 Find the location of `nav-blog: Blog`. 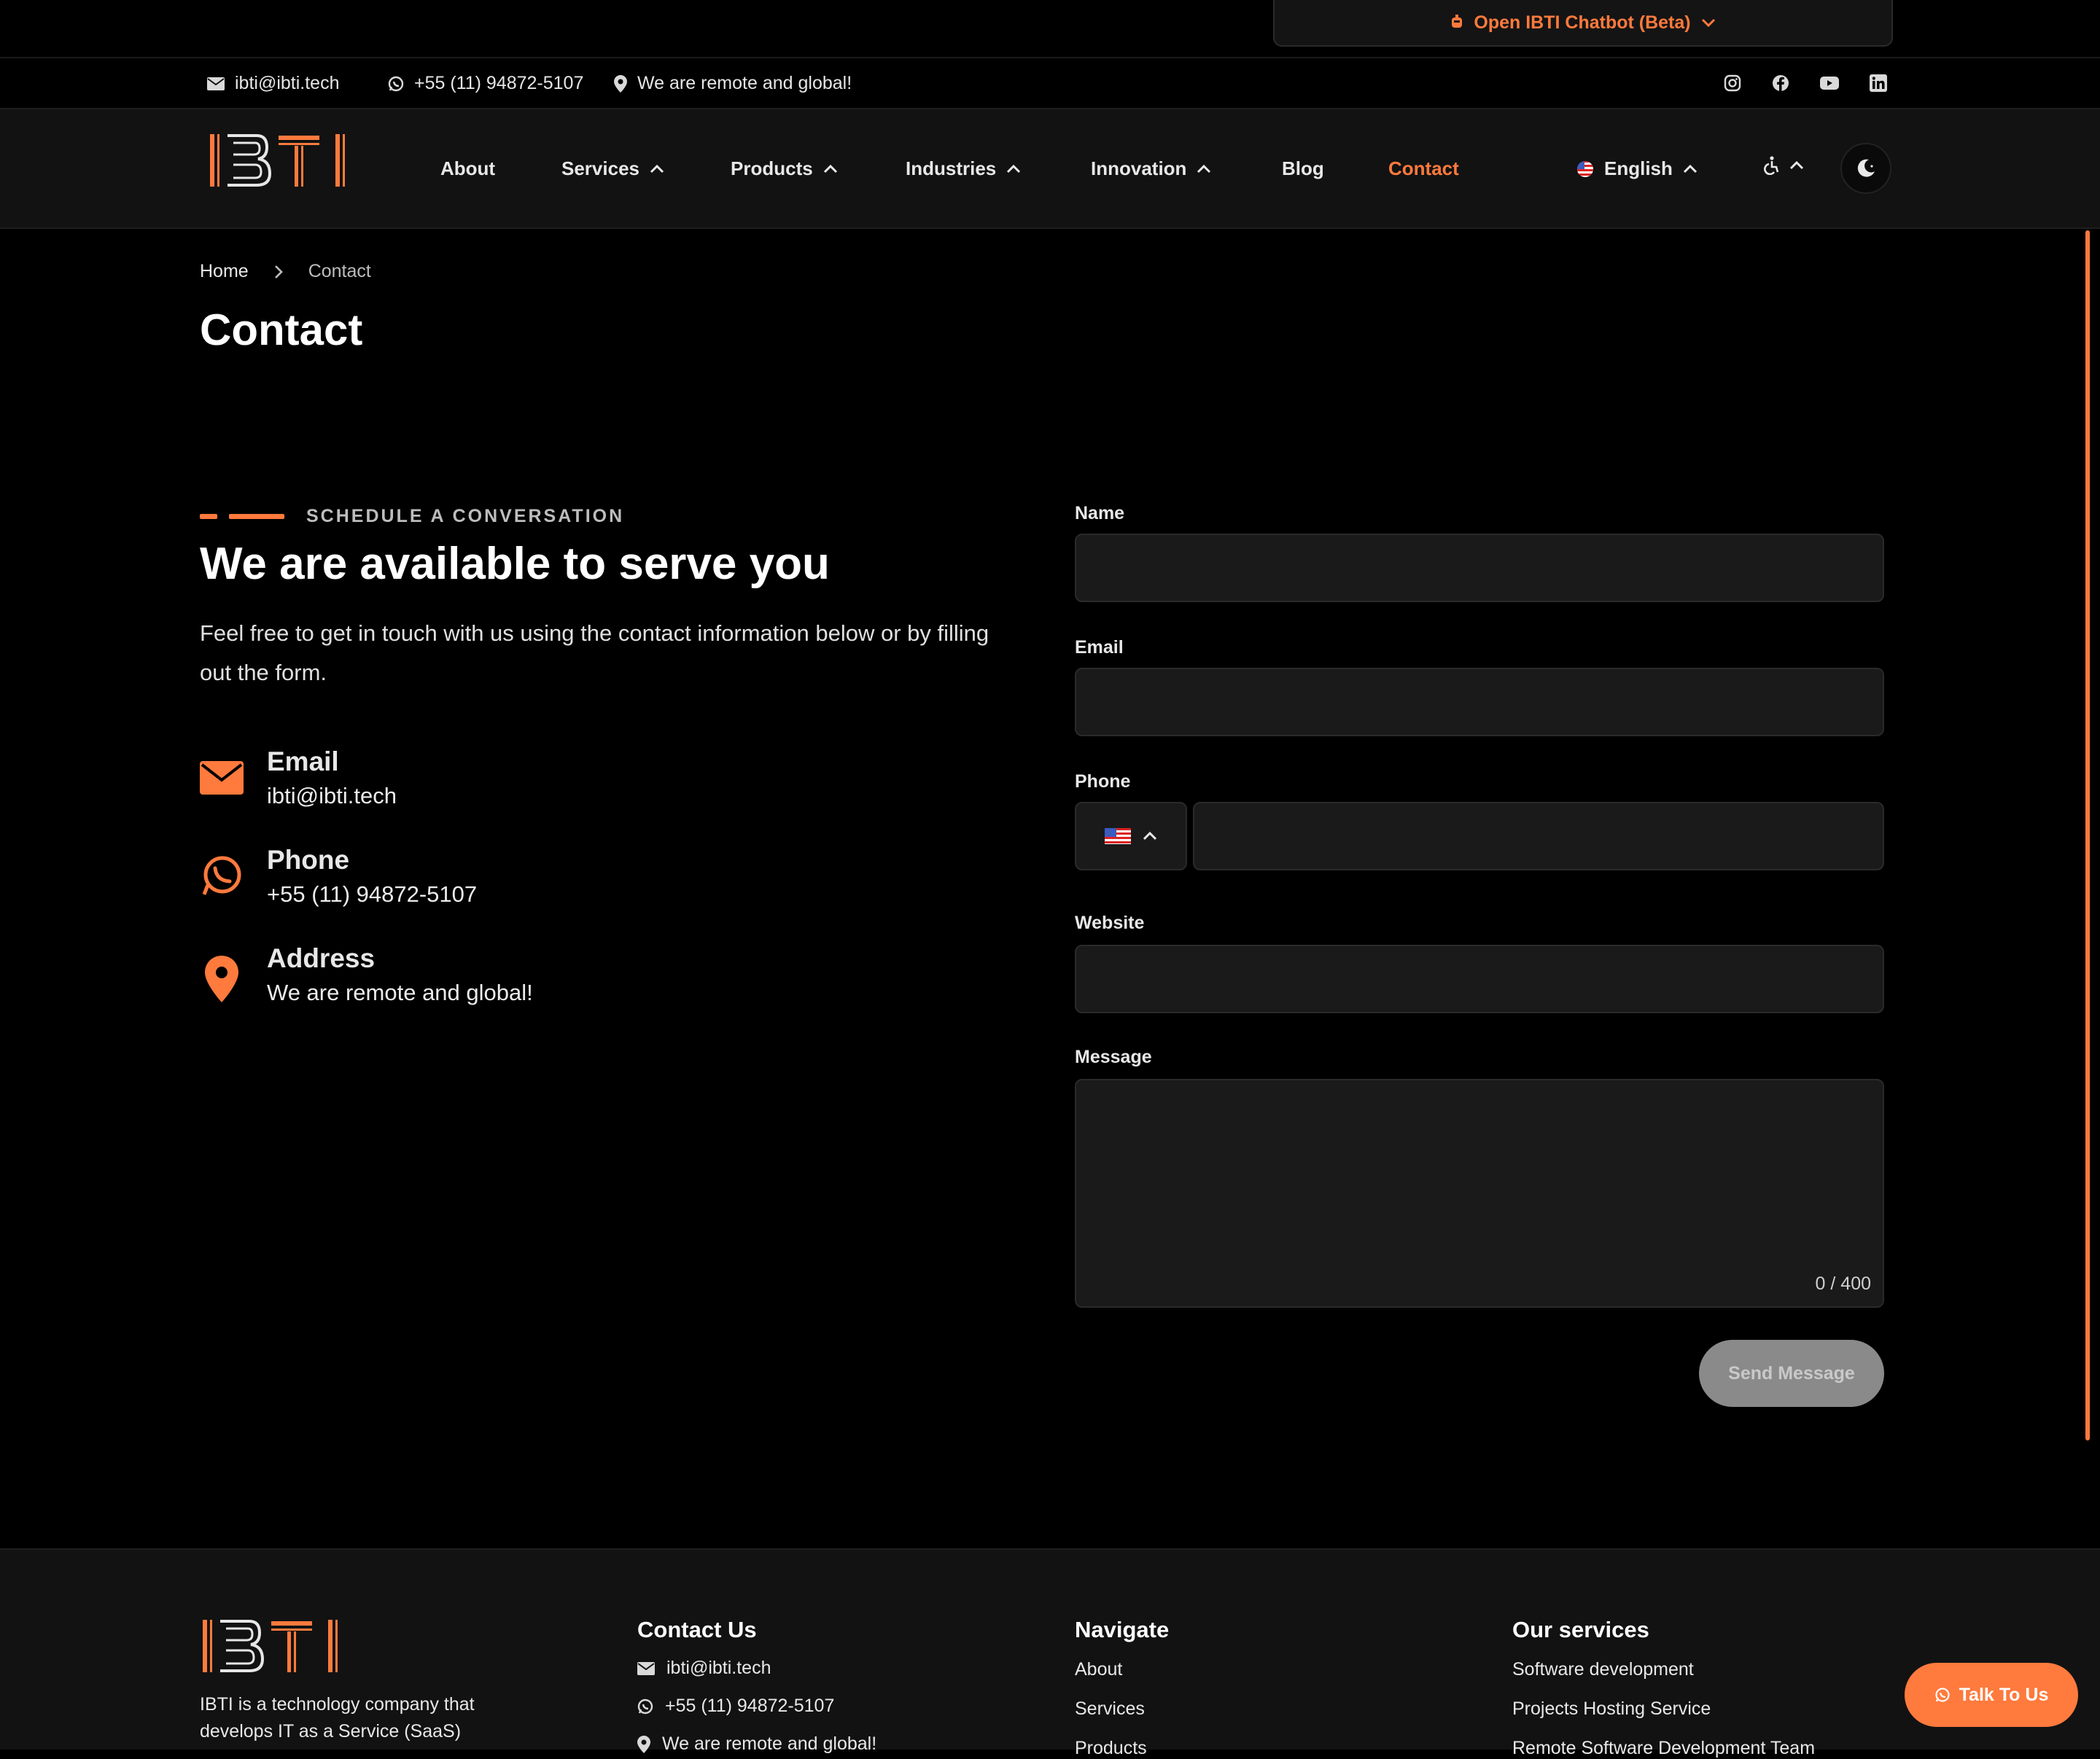

nav-blog: Blog is located at coordinates (1303, 168).